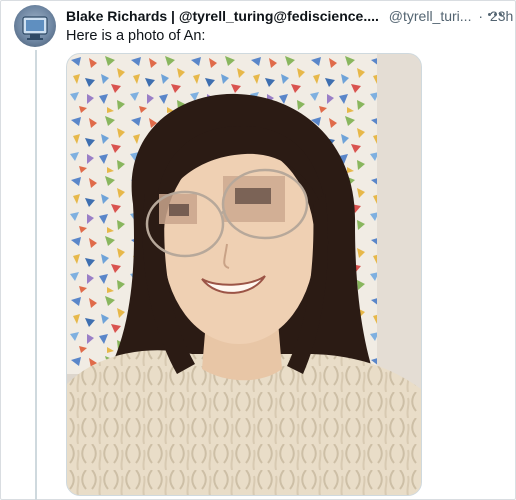 This screenshot has height=500, width=516. What do you see at coordinates (490, 14) in the screenshot?
I see `more-options-icon` at bounding box center [490, 14].